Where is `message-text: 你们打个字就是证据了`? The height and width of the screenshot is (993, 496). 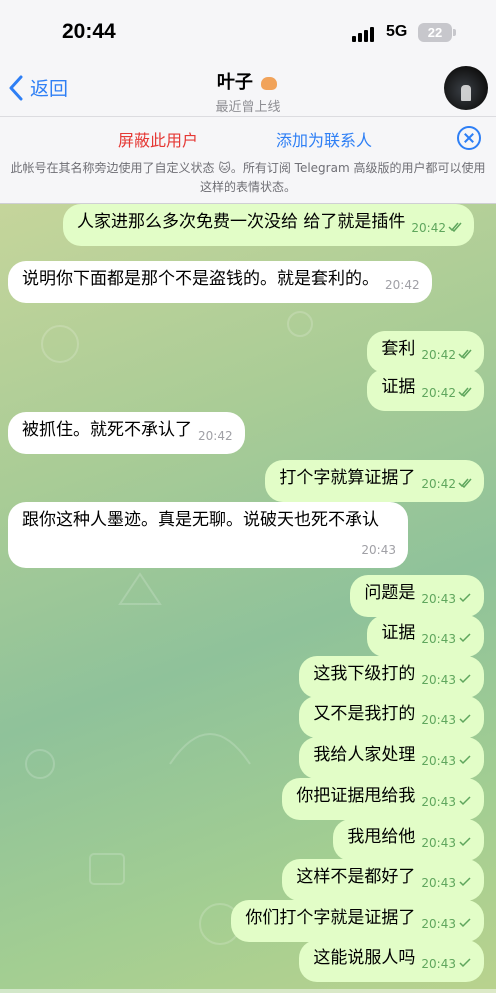 message-text: 你们打个字就是证据了 is located at coordinates (330, 918).